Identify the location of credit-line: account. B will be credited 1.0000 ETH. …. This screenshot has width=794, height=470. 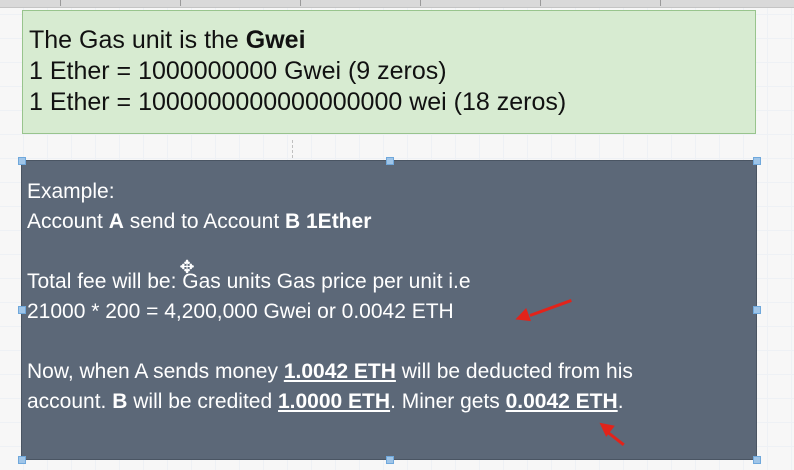
(391, 402).